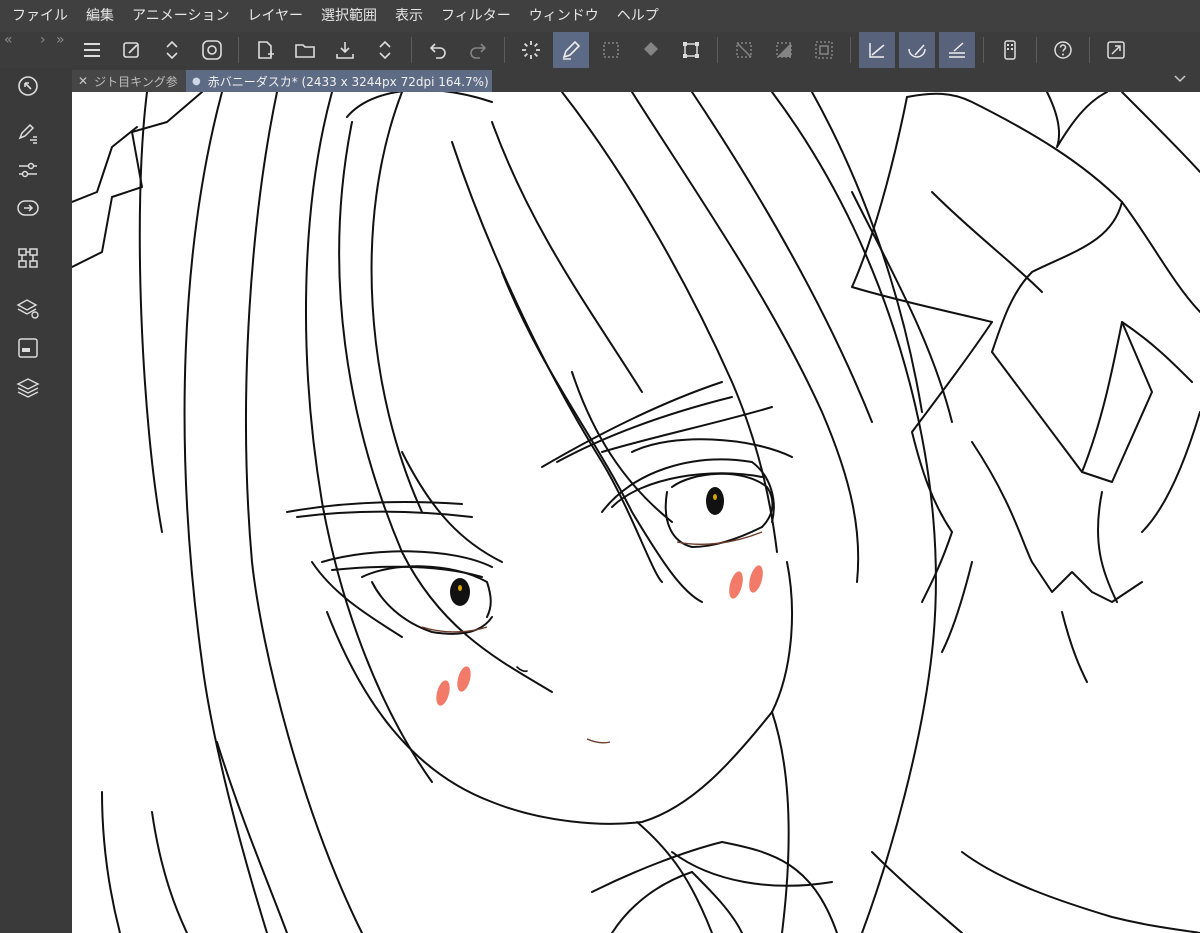  I want to click on tab-label: ジト目キング参, so click(136, 81).